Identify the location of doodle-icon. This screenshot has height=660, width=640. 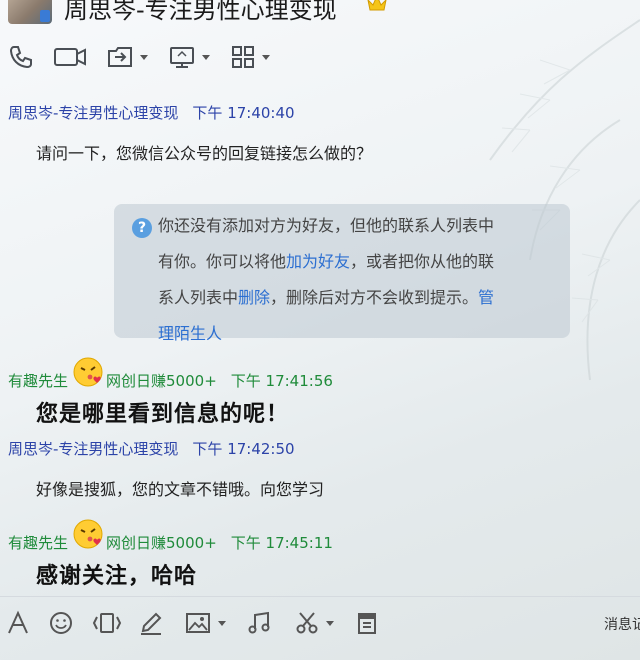
(151, 623).